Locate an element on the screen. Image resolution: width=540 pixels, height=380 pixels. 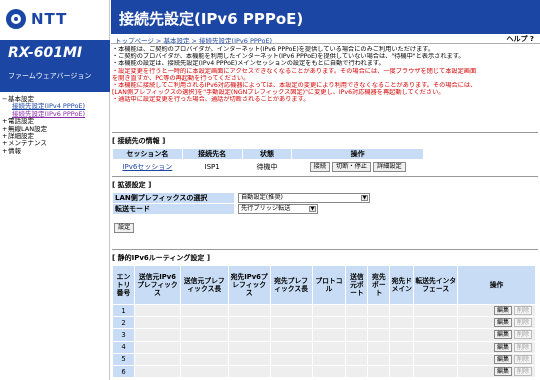
table-row: 1 編集 削除 is located at coordinates (324, 310).